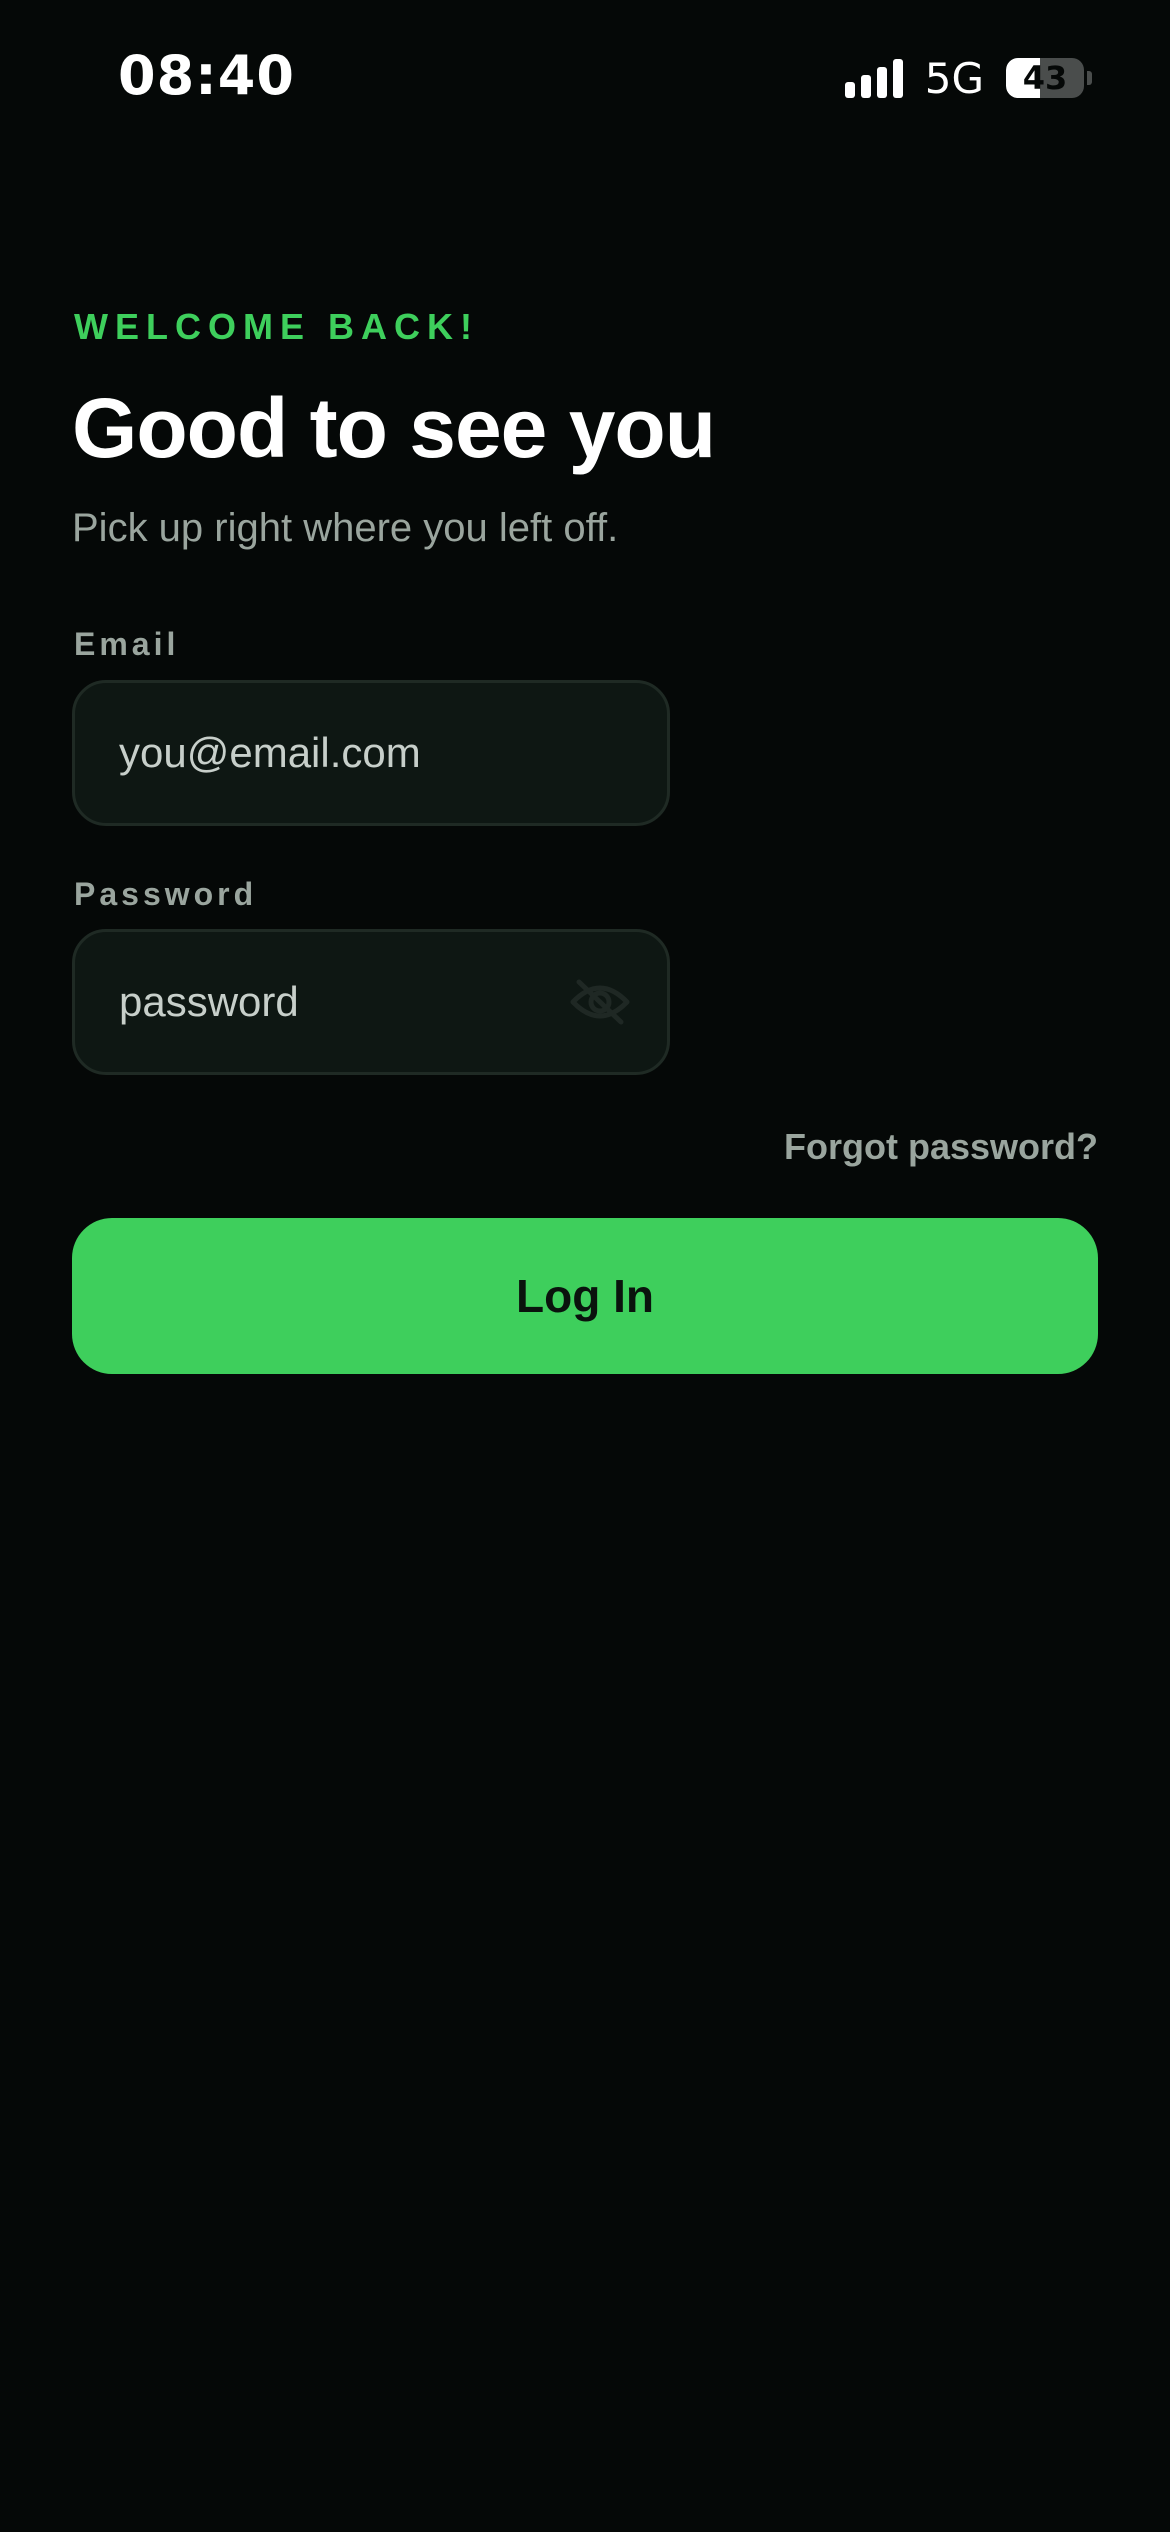 This screenshot has width=1170, height=2532. I want to click on email-label: Email, so click(127, 644).